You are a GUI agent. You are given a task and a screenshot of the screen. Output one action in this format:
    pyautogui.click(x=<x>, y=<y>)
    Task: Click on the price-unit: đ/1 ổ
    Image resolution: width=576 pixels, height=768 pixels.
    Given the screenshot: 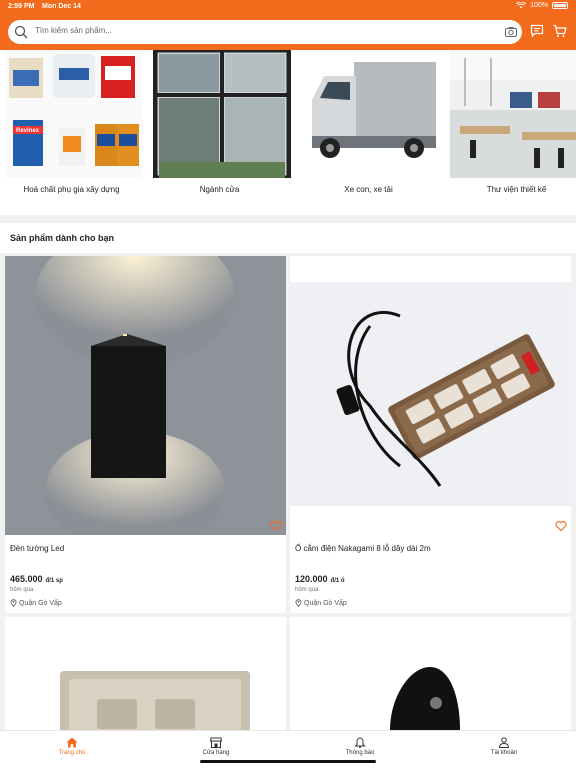 What is the action you would take?
    pyautogui.click(x=337, y=581)
    